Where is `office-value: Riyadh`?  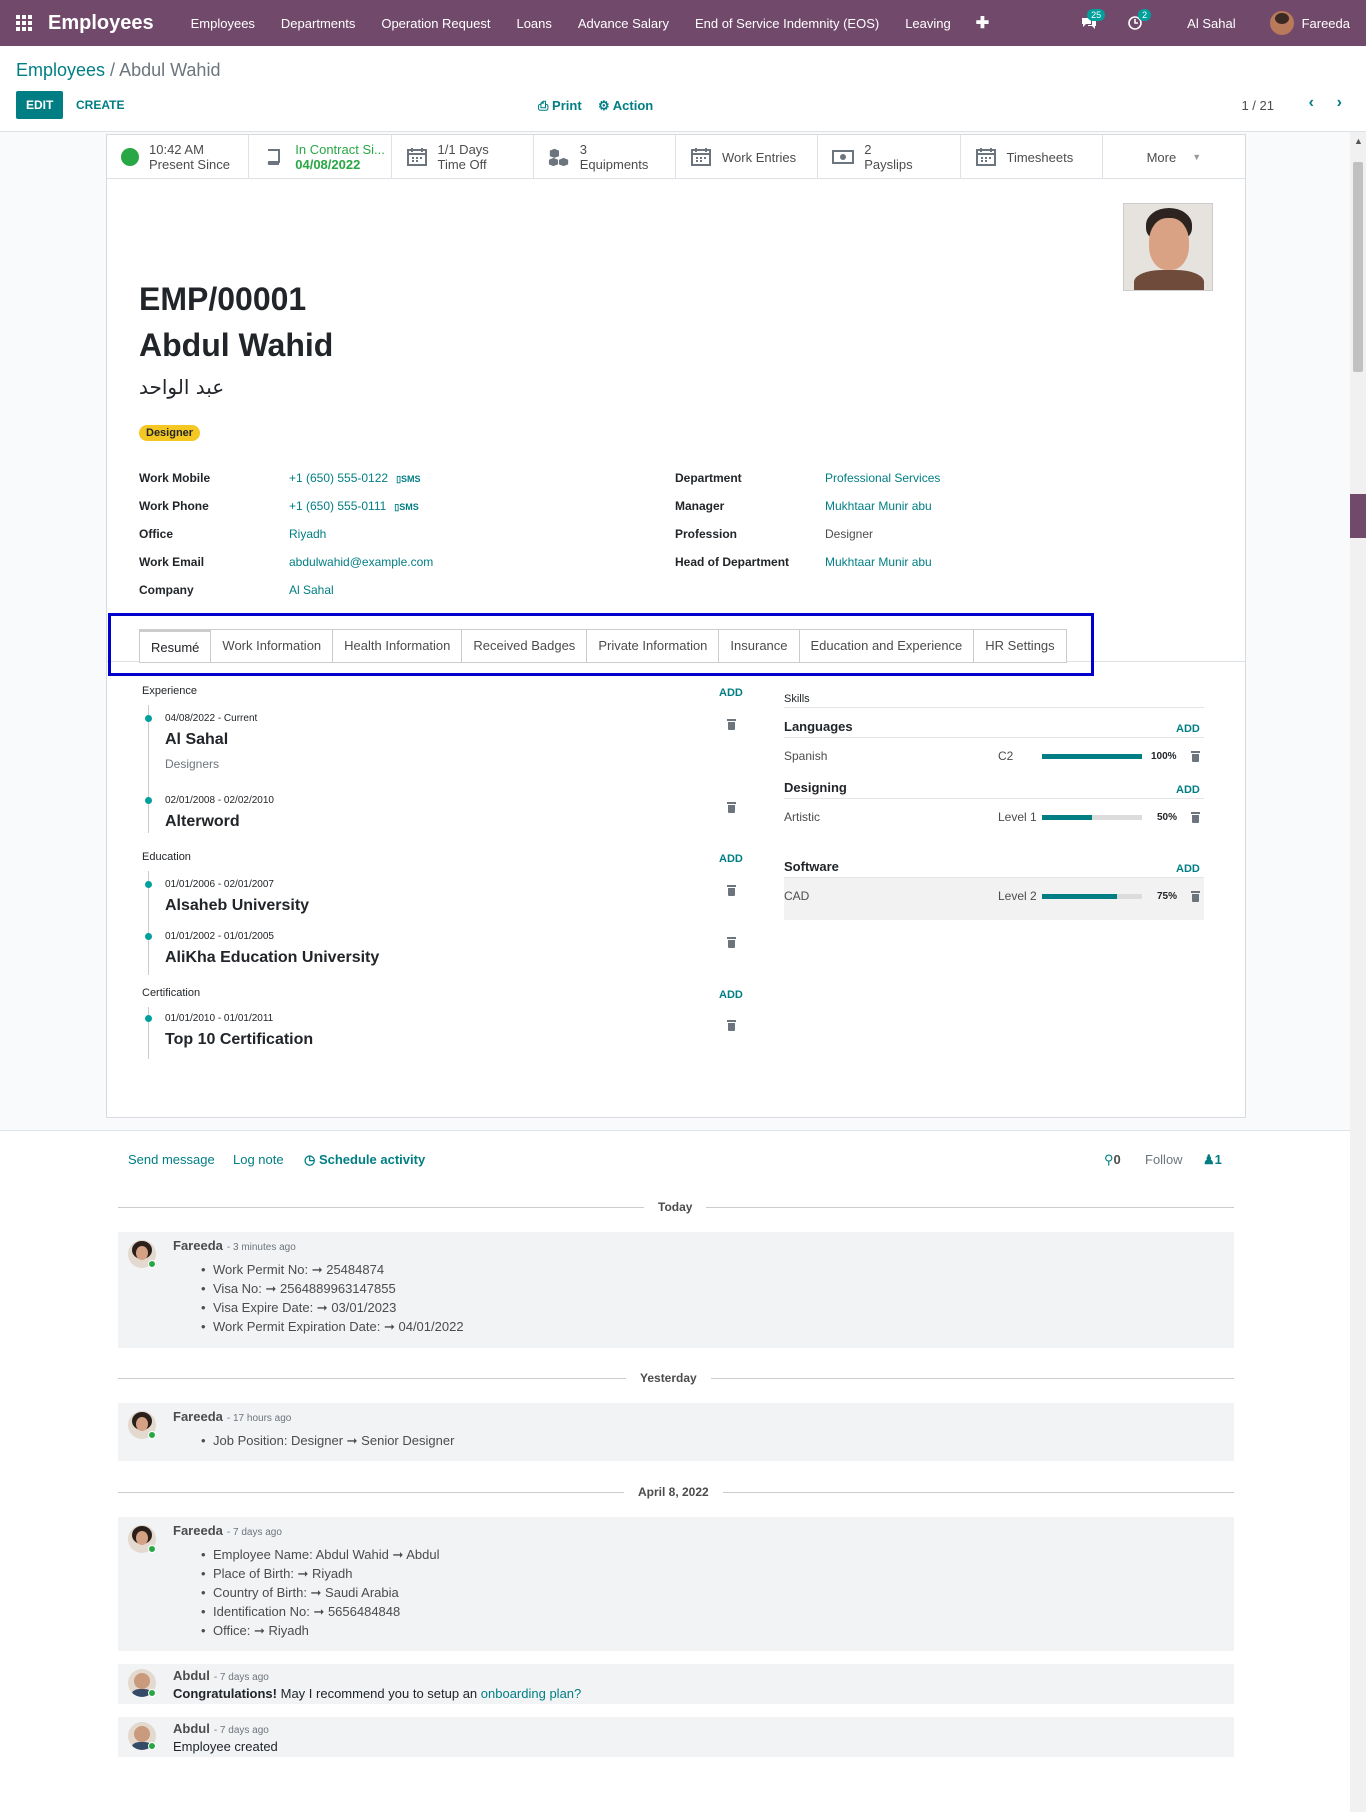 office-value: Riyadh is located at coordinates (307, 534).